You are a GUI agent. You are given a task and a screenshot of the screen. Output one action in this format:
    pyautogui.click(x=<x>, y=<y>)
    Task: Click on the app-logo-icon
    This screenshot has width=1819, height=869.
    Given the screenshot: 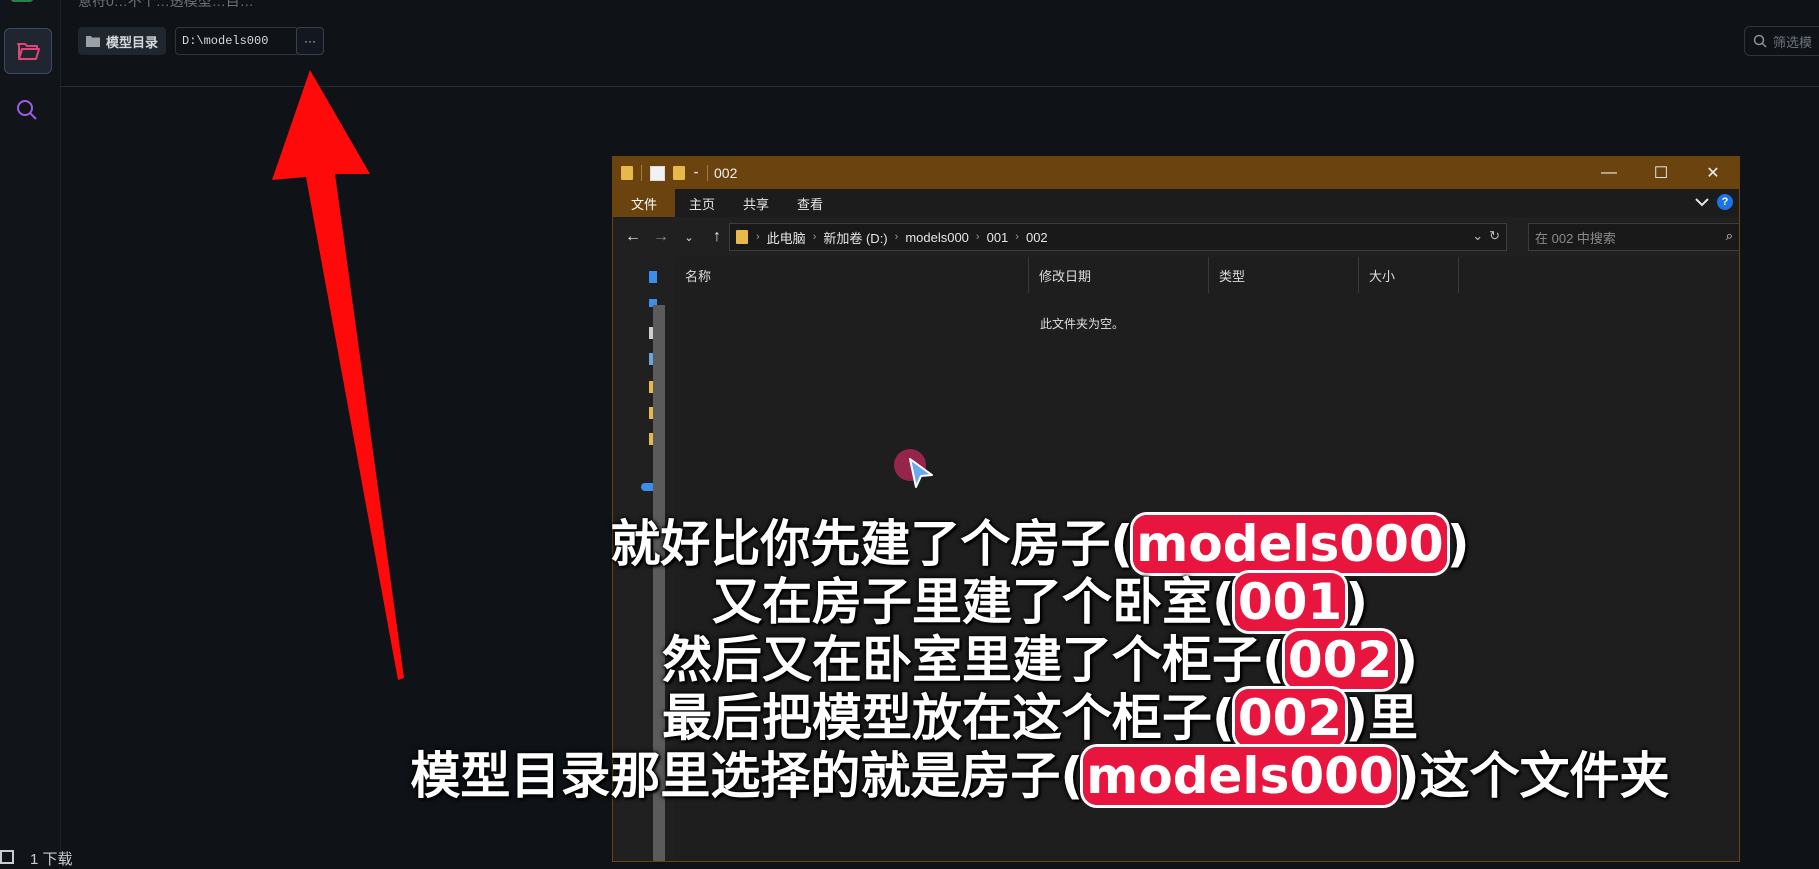 What is the action you would take?
    pyautogui.click(x=22, y=1)
    